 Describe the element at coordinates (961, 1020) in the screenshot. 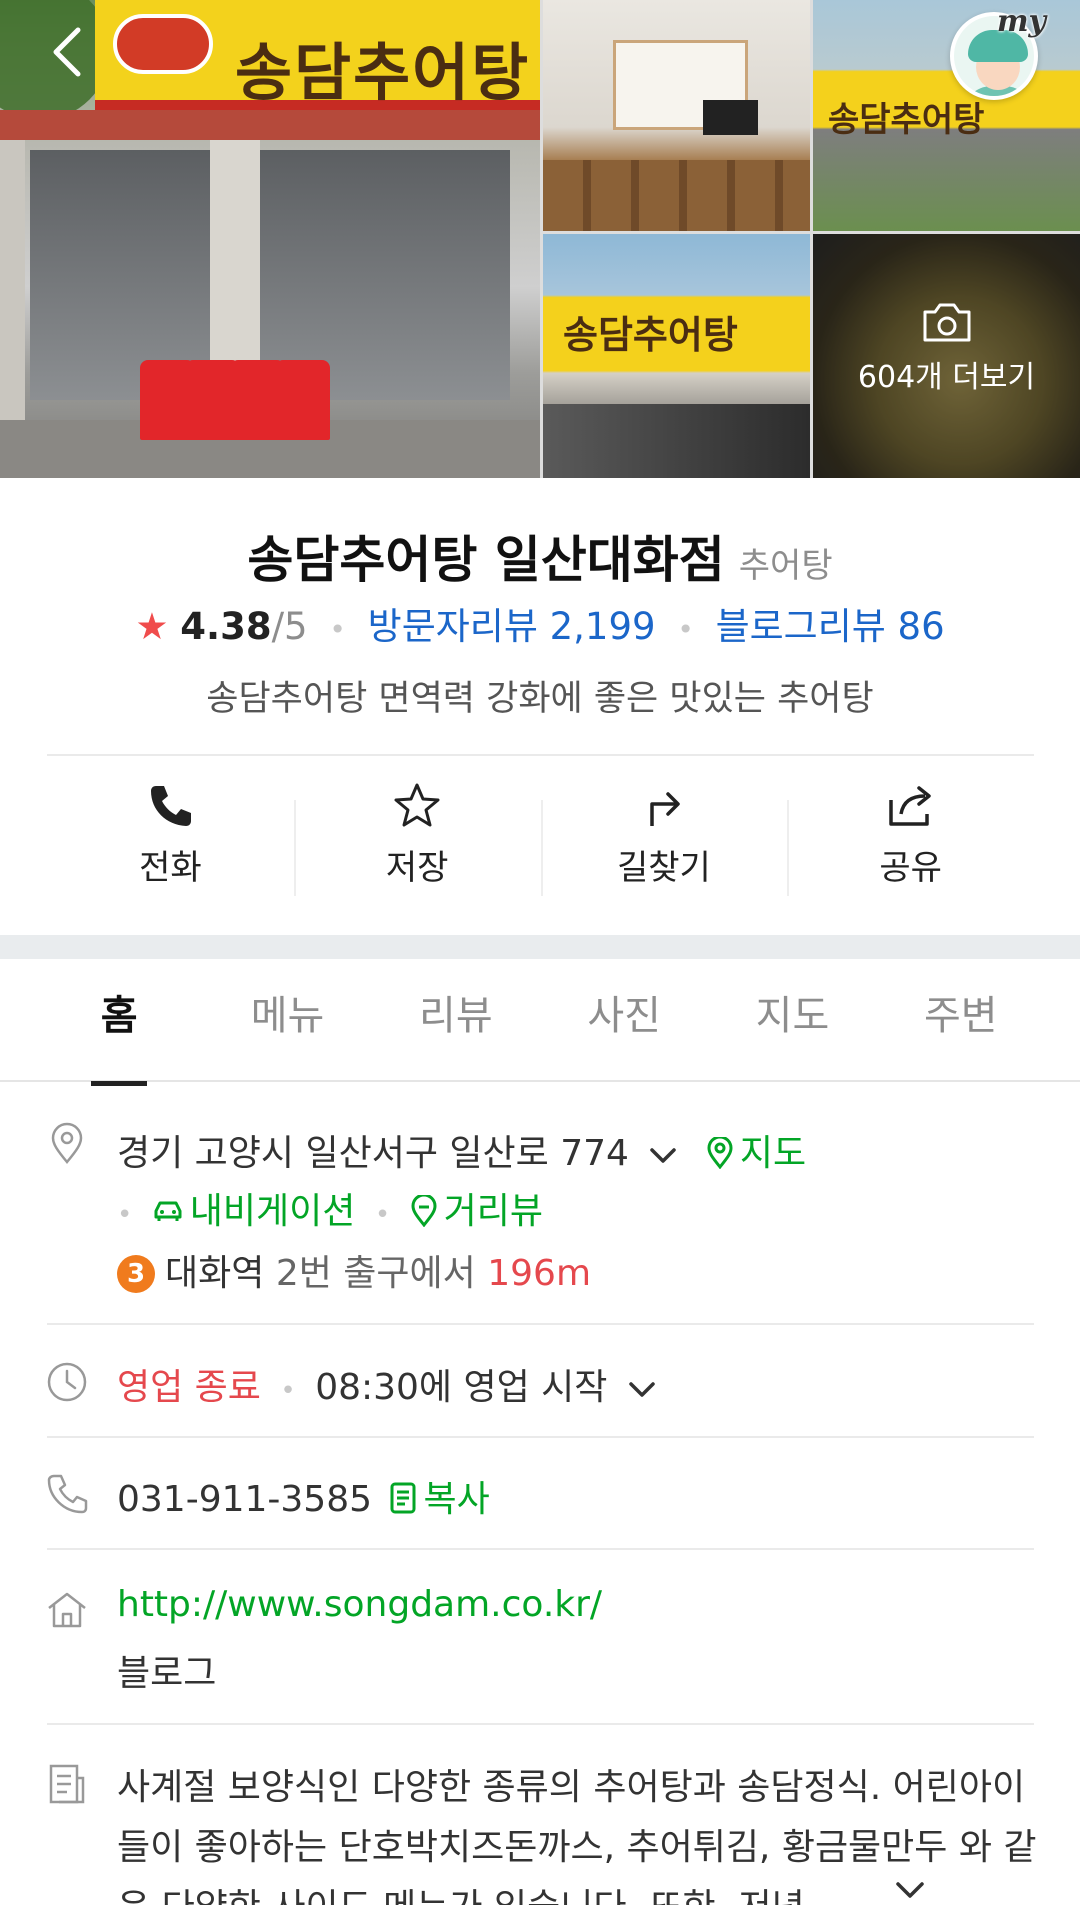

I see `tab-nearby: 주변` at that location.